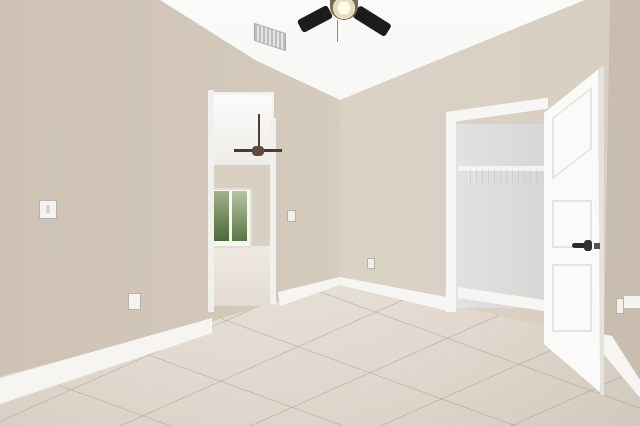 The width and height of the screenshot is (640, 426). Describe the element at coordinates (258, 151) in the screenshot. I see `hallway-ceiling-fan-icon` at that location.